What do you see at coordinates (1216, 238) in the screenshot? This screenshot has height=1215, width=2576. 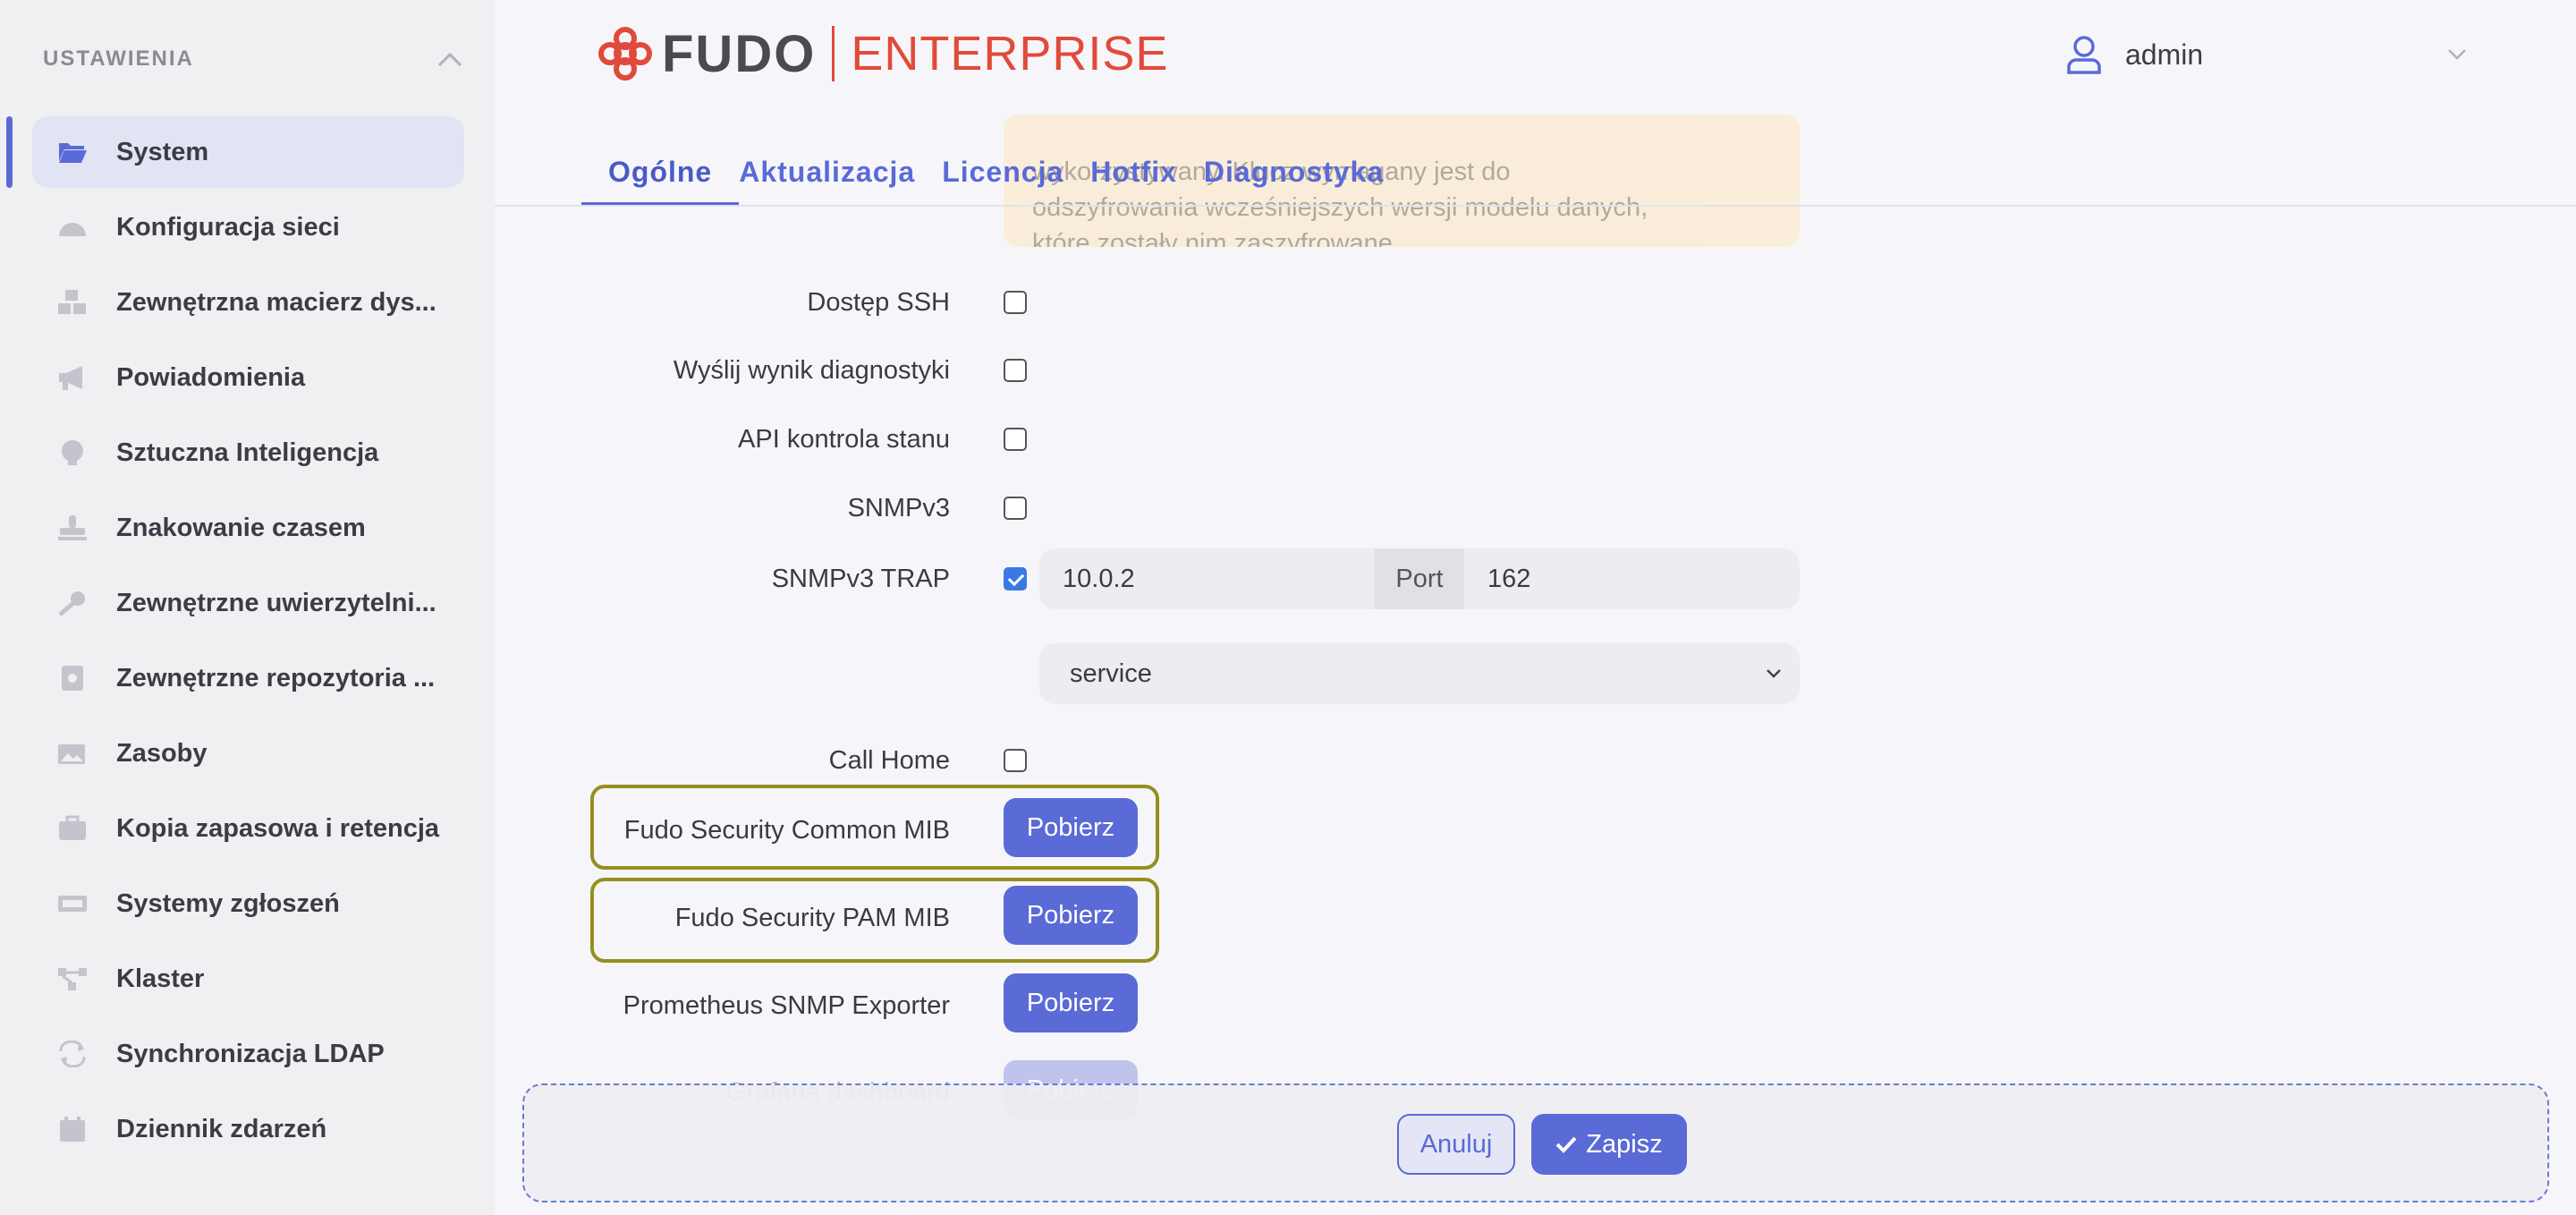 I see `warning-line: które zostały nim zaszyfrowane.` at bounding box center [1216, 238].